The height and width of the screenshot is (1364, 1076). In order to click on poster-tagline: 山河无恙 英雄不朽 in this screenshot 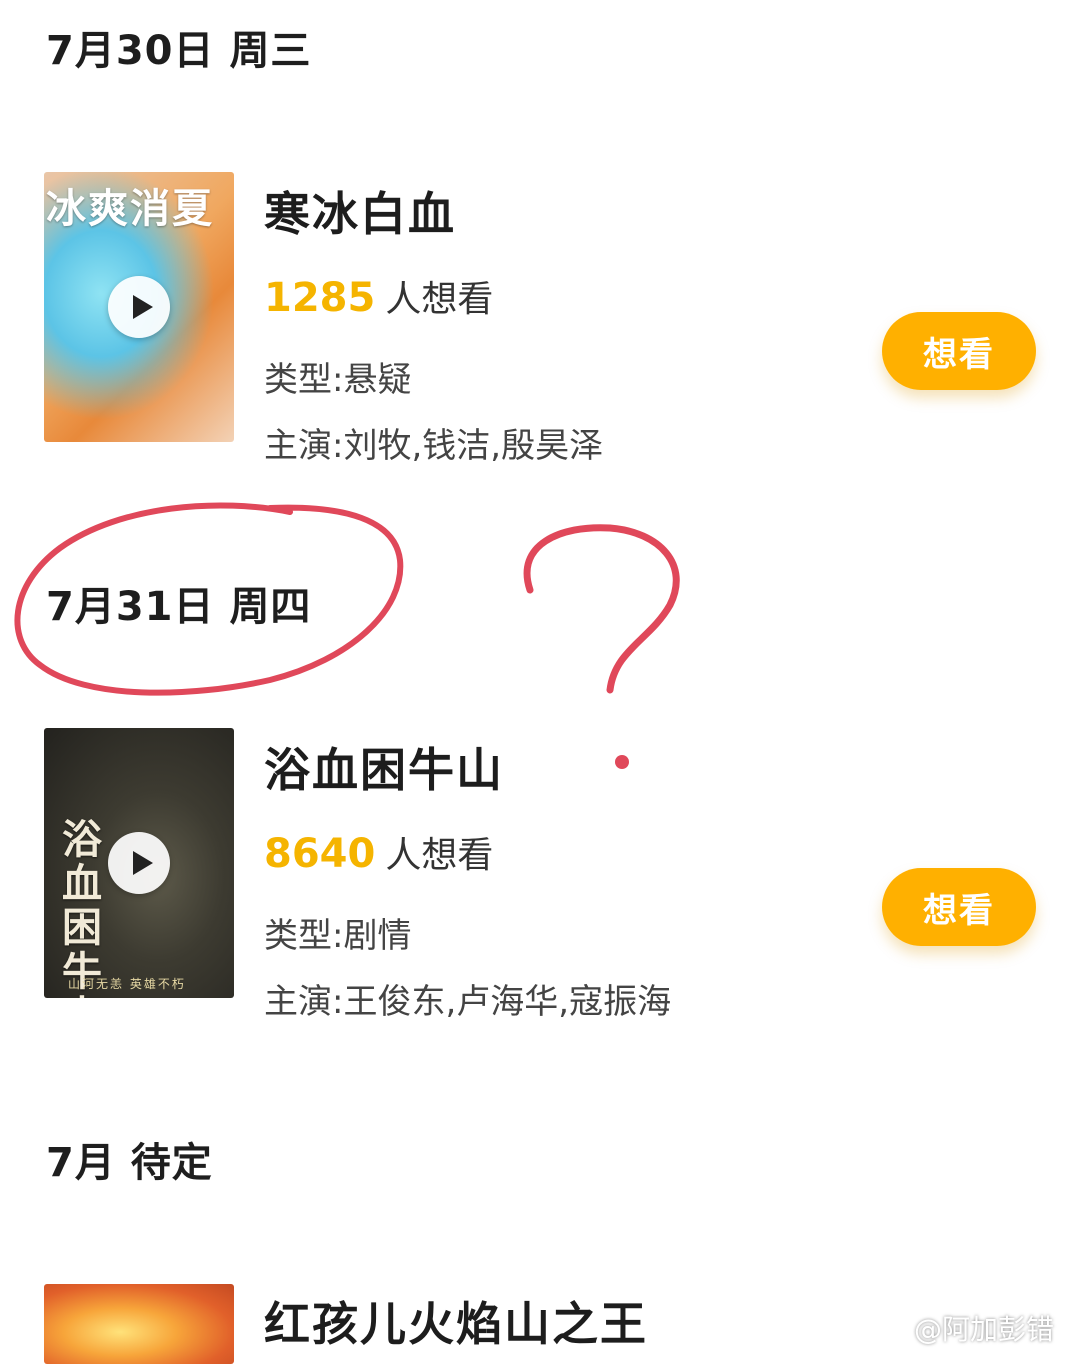, I will do `click(127, 984)`.